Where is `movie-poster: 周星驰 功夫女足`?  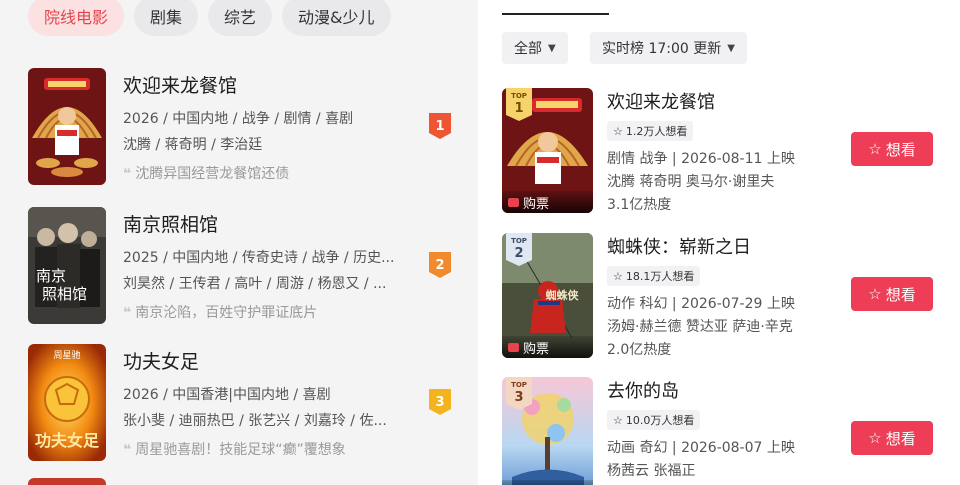
movie-poster: 周星驰 功夫女足 is located at coordinates (67, 402).